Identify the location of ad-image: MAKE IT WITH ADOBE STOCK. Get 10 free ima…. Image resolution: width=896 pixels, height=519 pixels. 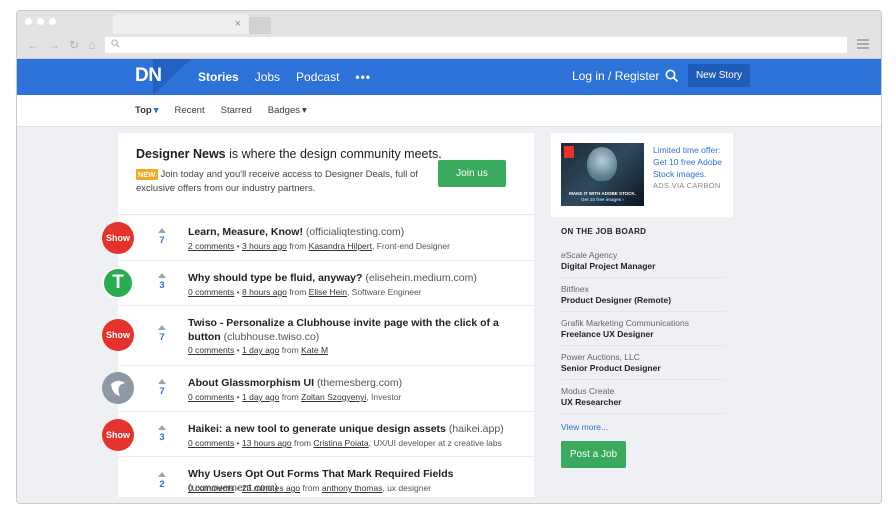
(602, 174).